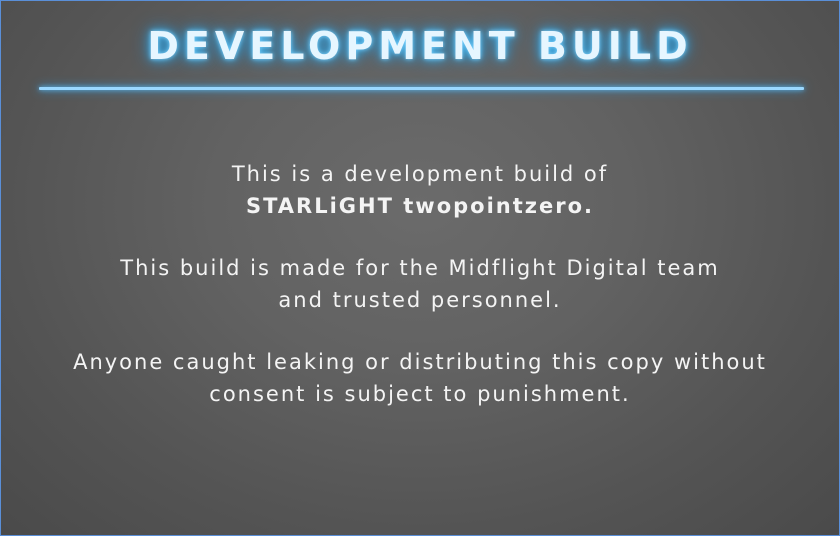 The height and width of the screenshot is (536, 840). What do you see at coordinates (420, 394) in the screenshot?
I see `notice-line: consent is subject to punishment.` at bounding box center [420, 394].